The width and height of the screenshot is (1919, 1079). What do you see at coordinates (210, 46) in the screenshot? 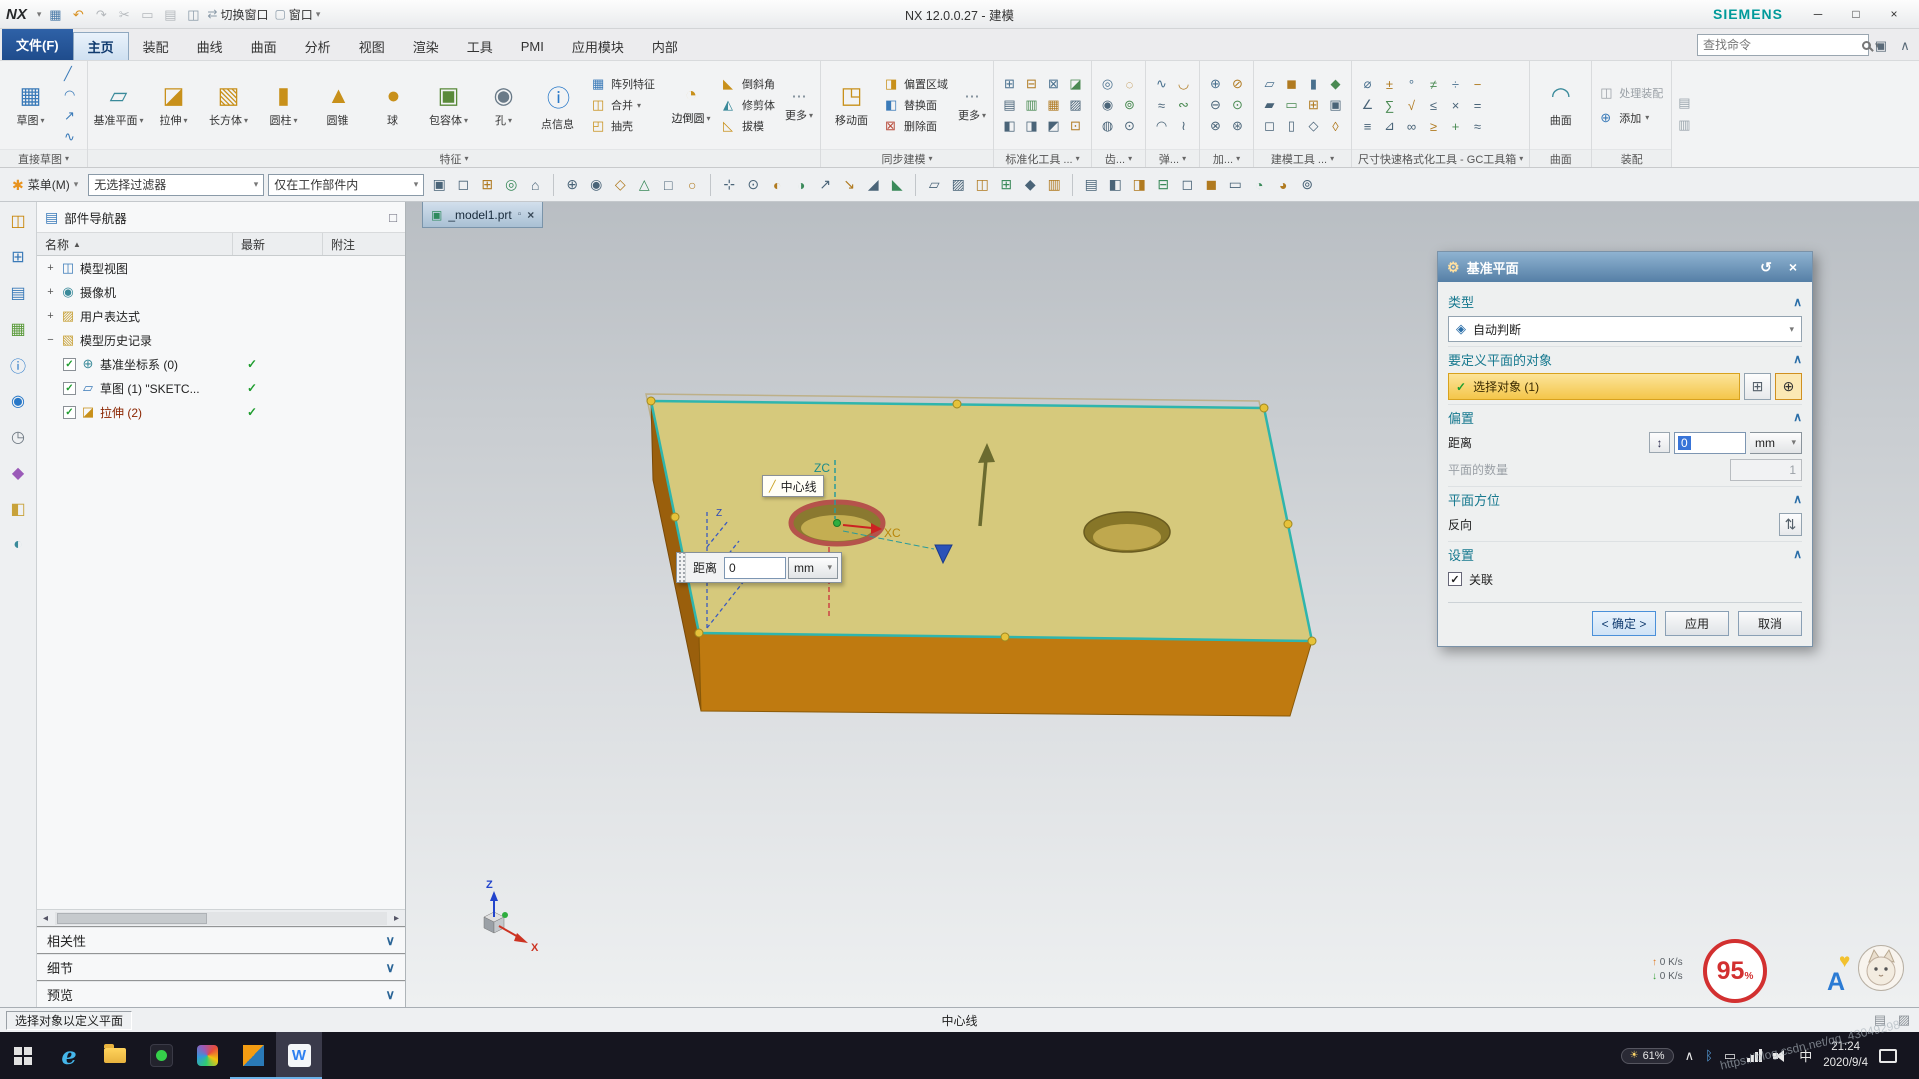
I see `ribbon-tab: 曲线` at bounding box center [210, 46].